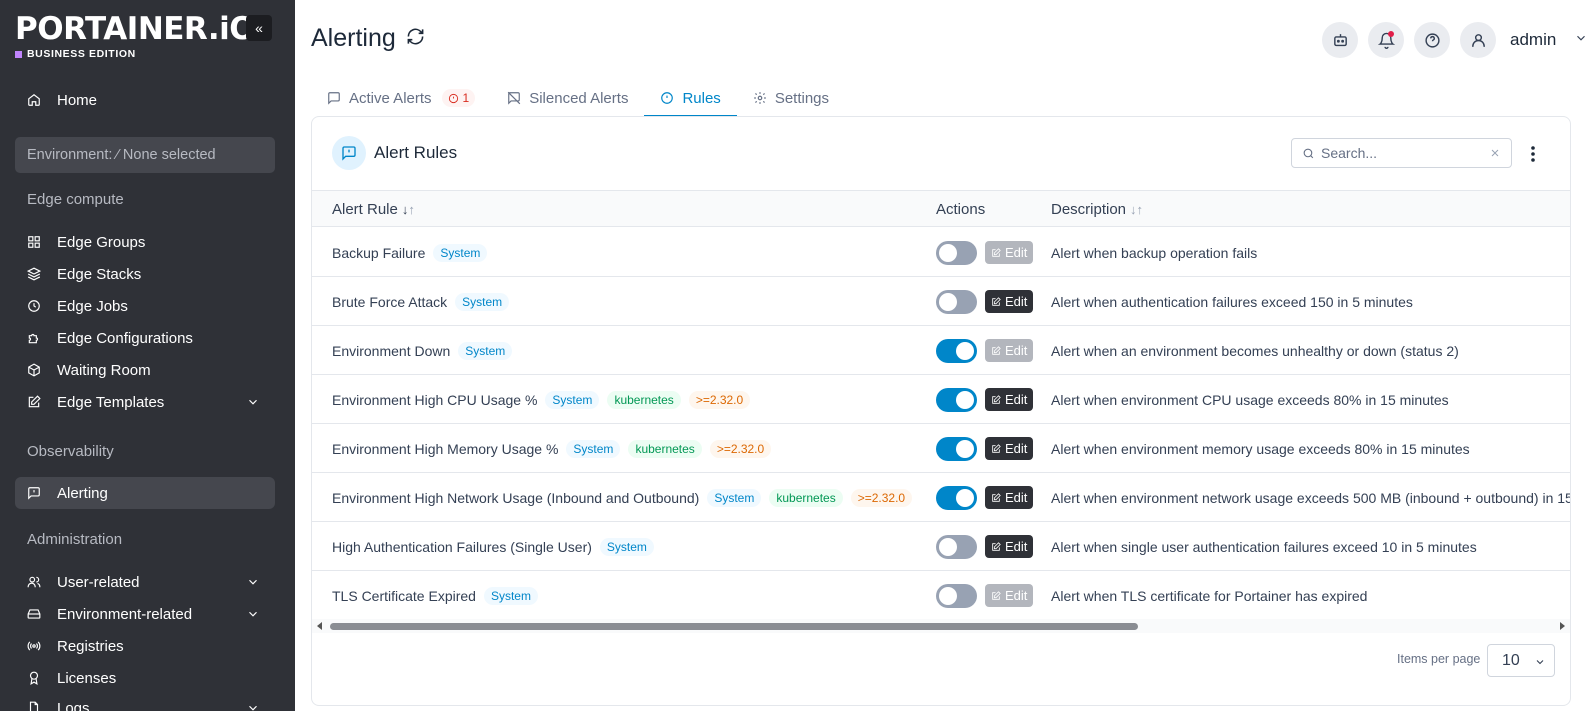  What do you see at coordinates (667, 98) in the screenshot?
I see `alert-circle-icon` at bounding box center [667, 98].